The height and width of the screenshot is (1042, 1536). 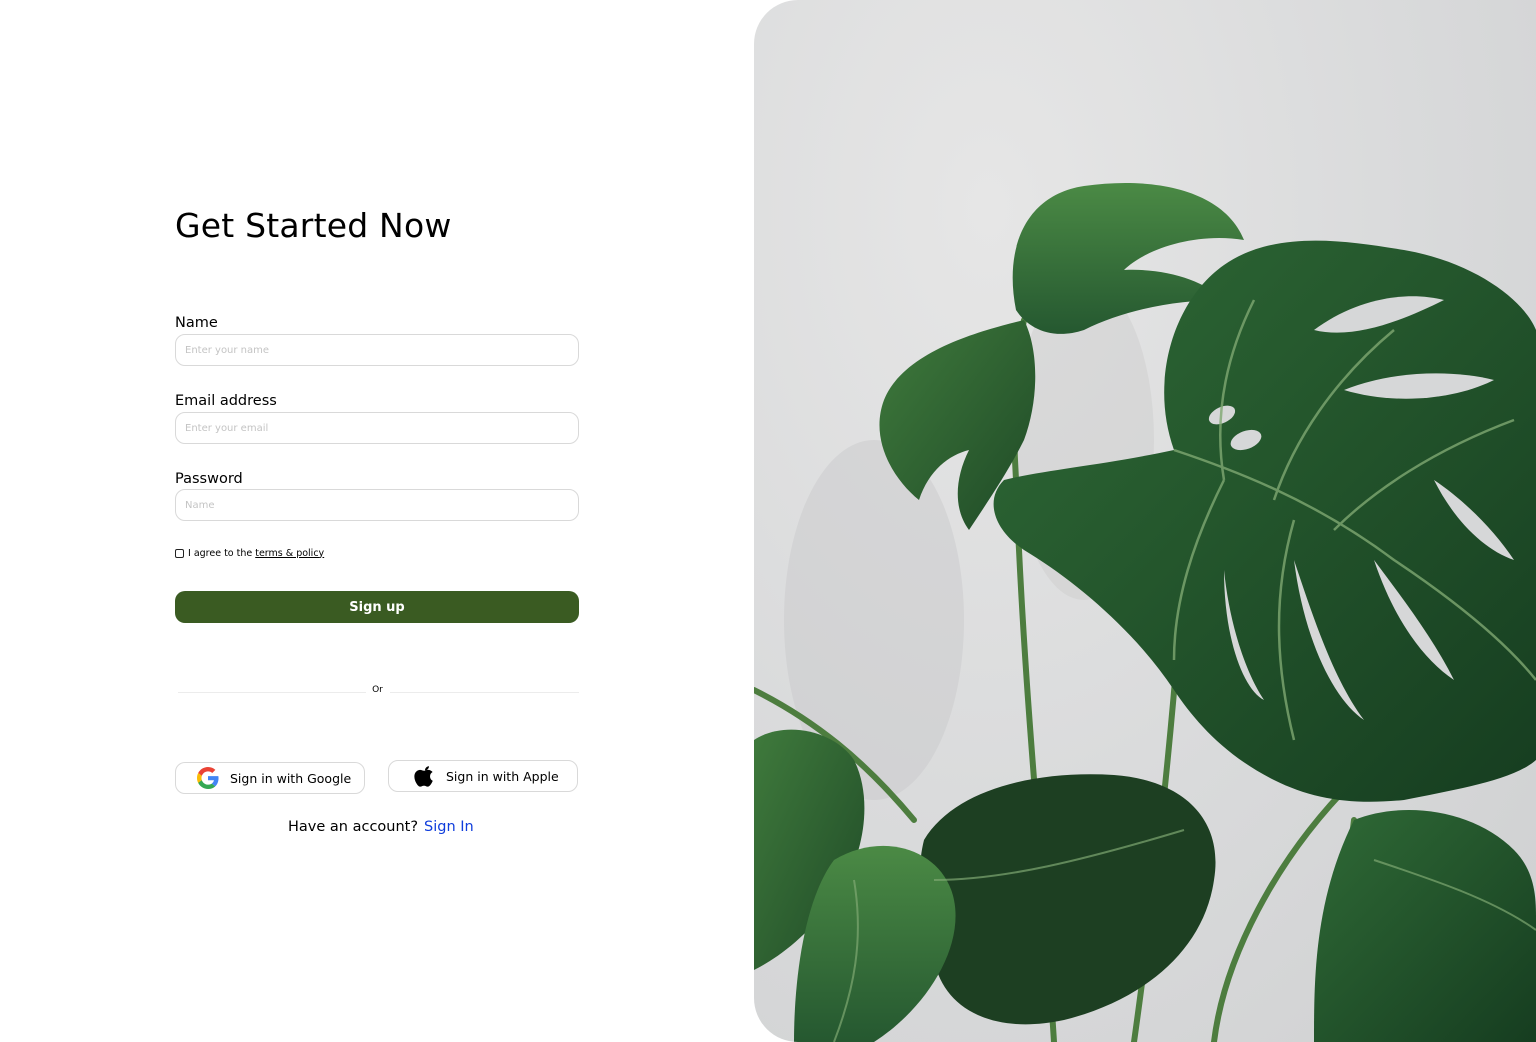 What do you see at coordinates (377, 428) in the screenshot?
I see `email-input` at bounding box center [377, 428].